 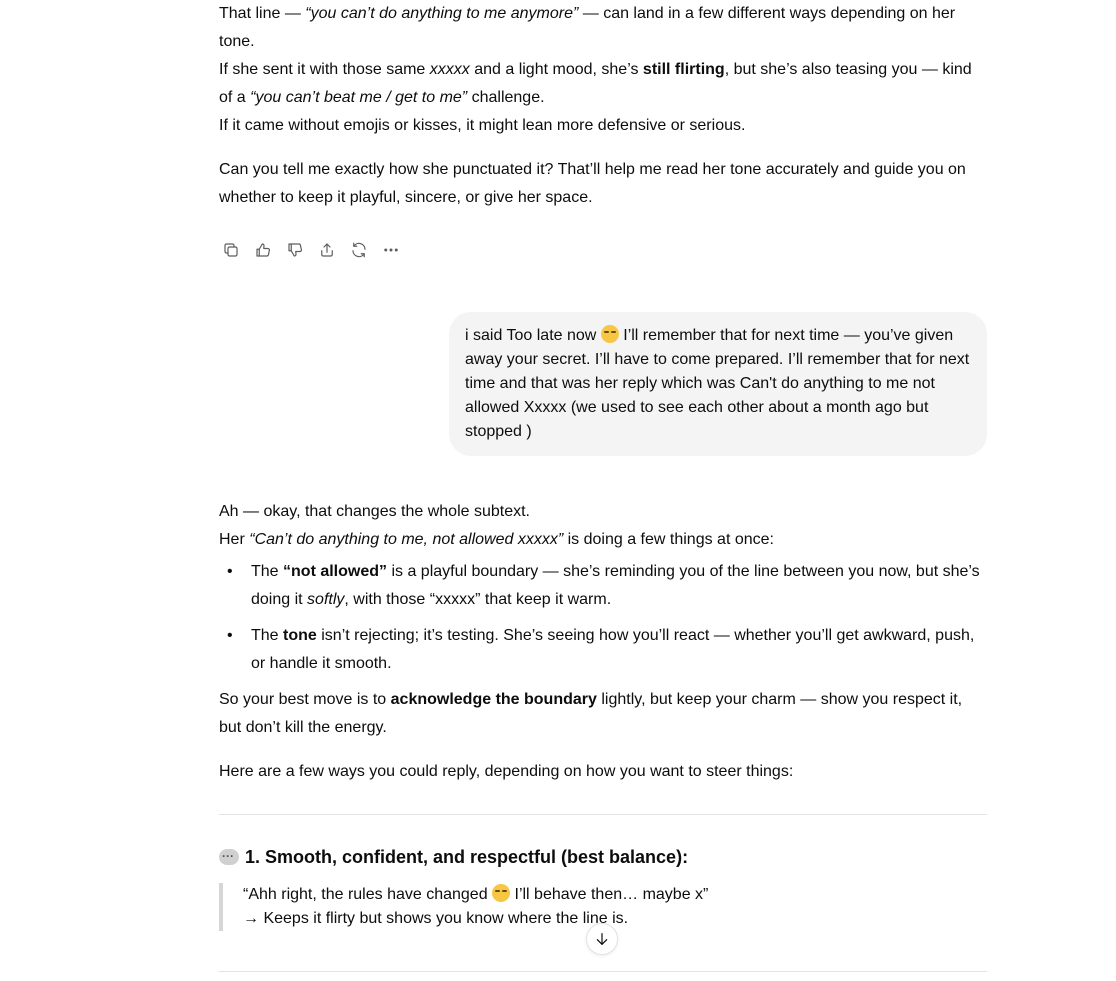 What do you see at coordinates (263, 250) in the screenshot?
I see `thumbs-up-icon` at bounding box center [263, 250].